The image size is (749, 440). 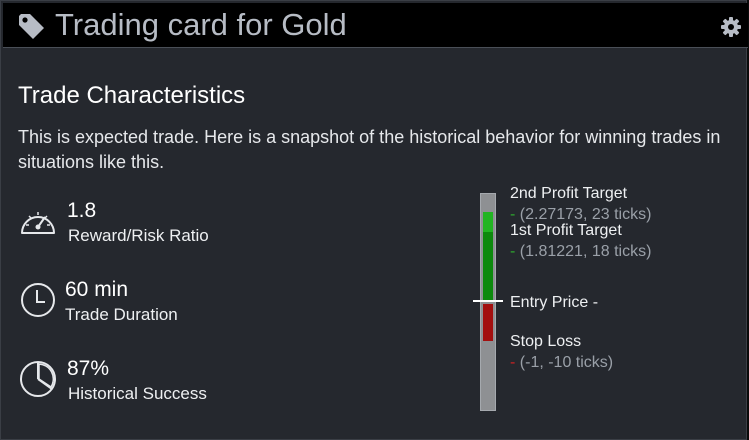 I want to click on card-header: Trading card for Gold, so click(x=375, y=25).